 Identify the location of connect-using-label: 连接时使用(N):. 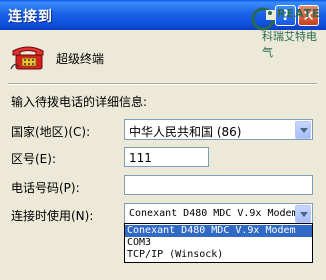
(52, 216).